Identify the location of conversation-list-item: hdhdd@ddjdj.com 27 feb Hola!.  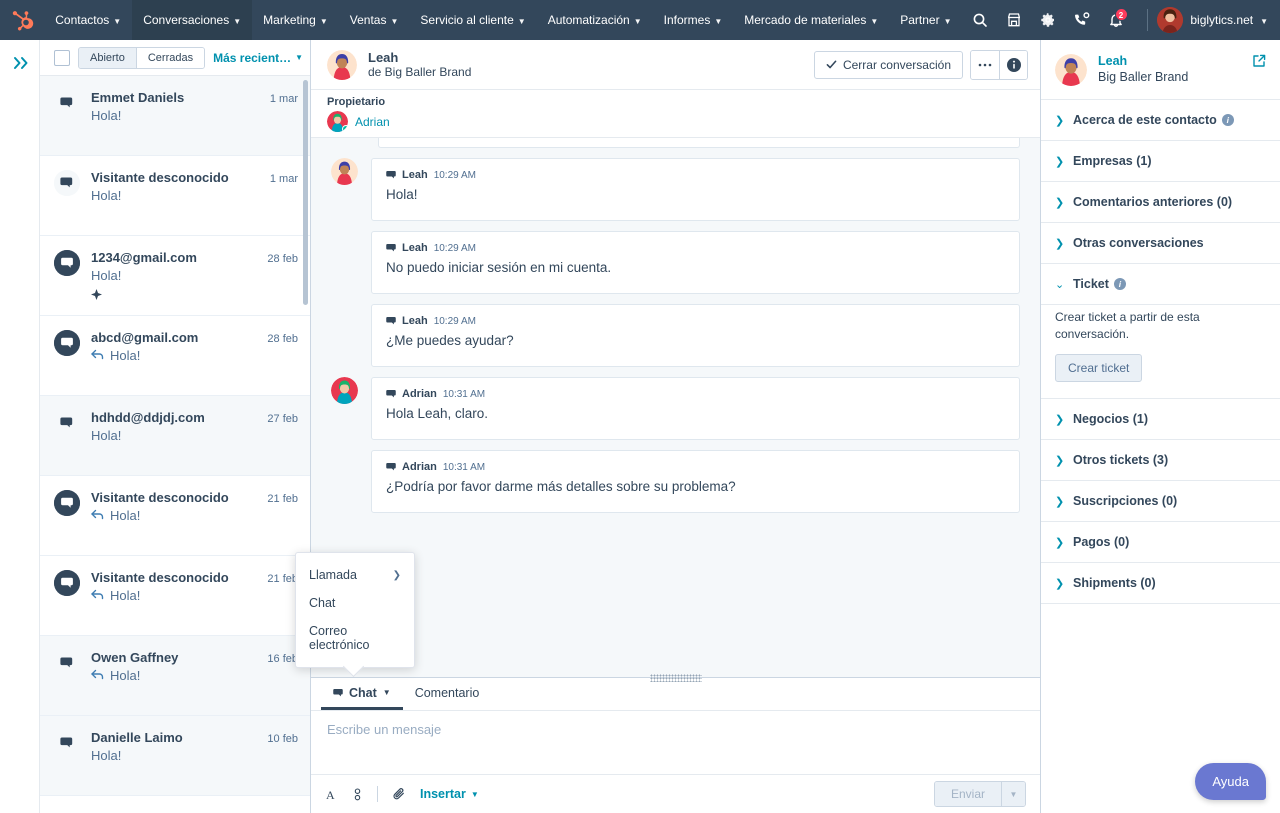
(175, 436).